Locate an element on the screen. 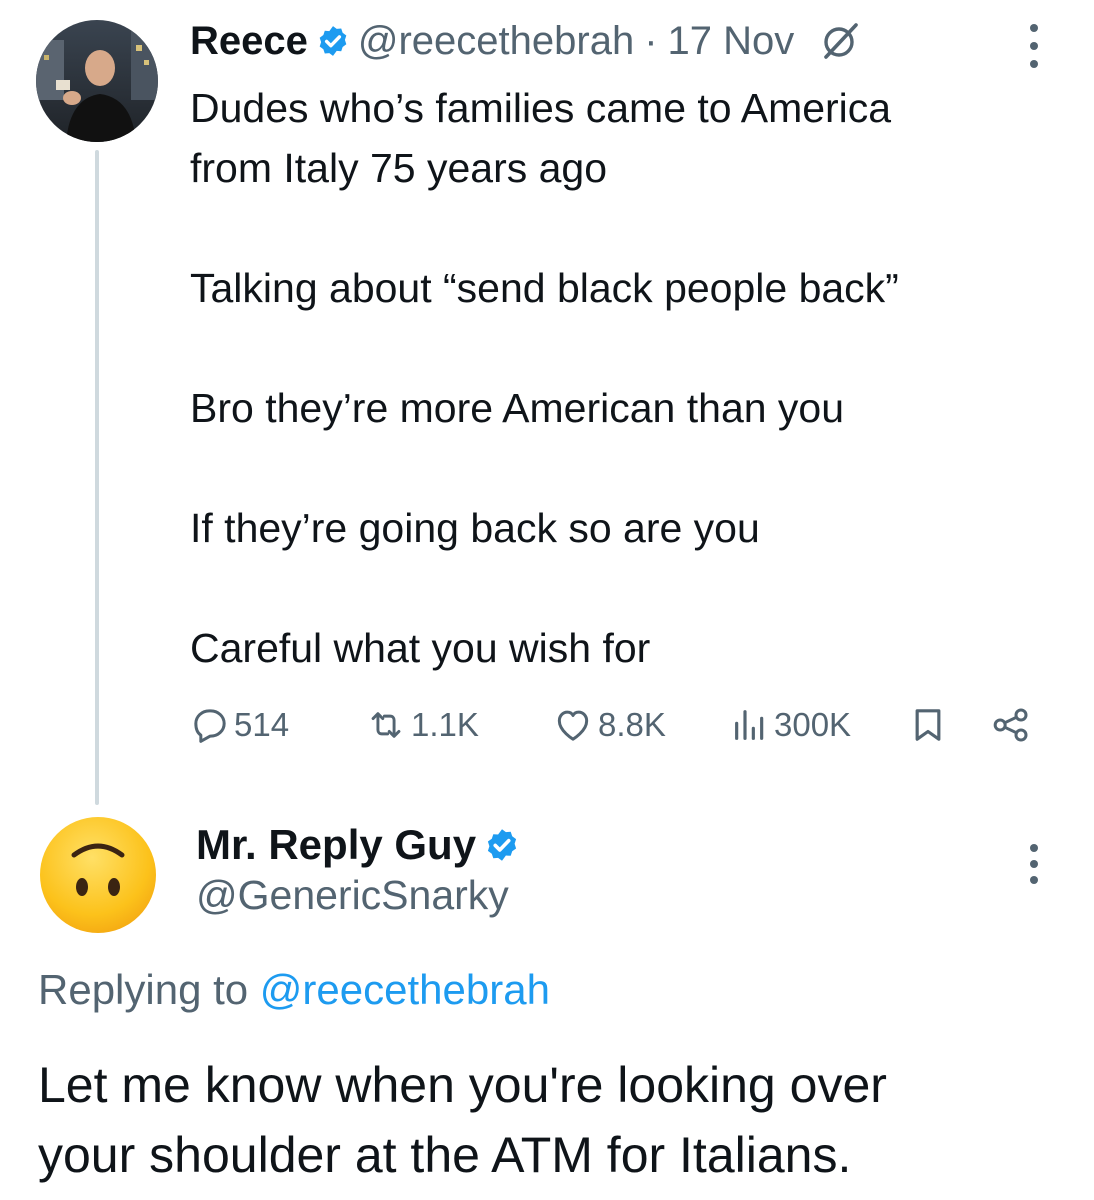 This screenshot has width=1094, height=1200. tweet-actions-bar: 514 1.1K 8.8K 300K is located at coordinates (620, 725).